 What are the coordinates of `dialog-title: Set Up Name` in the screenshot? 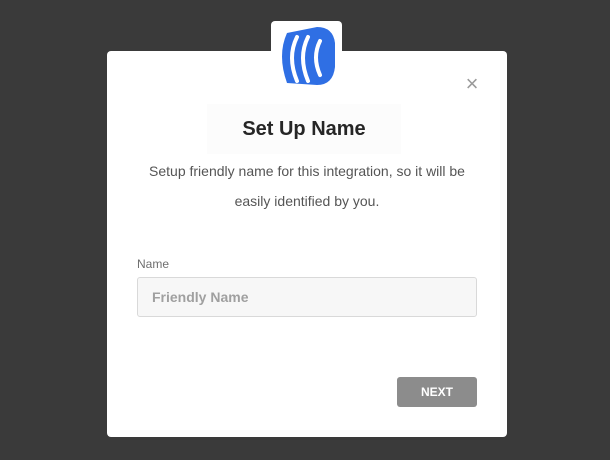 It's located at (304, 129).